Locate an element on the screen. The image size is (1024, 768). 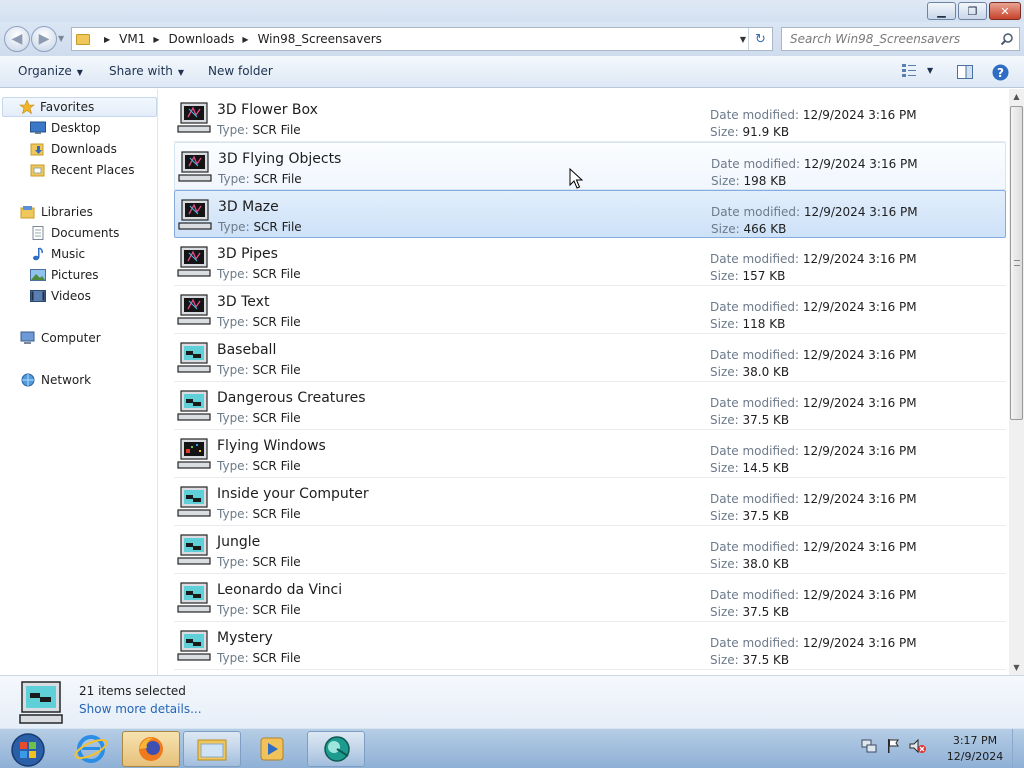
breadcrumb-downloads: Downloads is located at coordinates (202, 39).